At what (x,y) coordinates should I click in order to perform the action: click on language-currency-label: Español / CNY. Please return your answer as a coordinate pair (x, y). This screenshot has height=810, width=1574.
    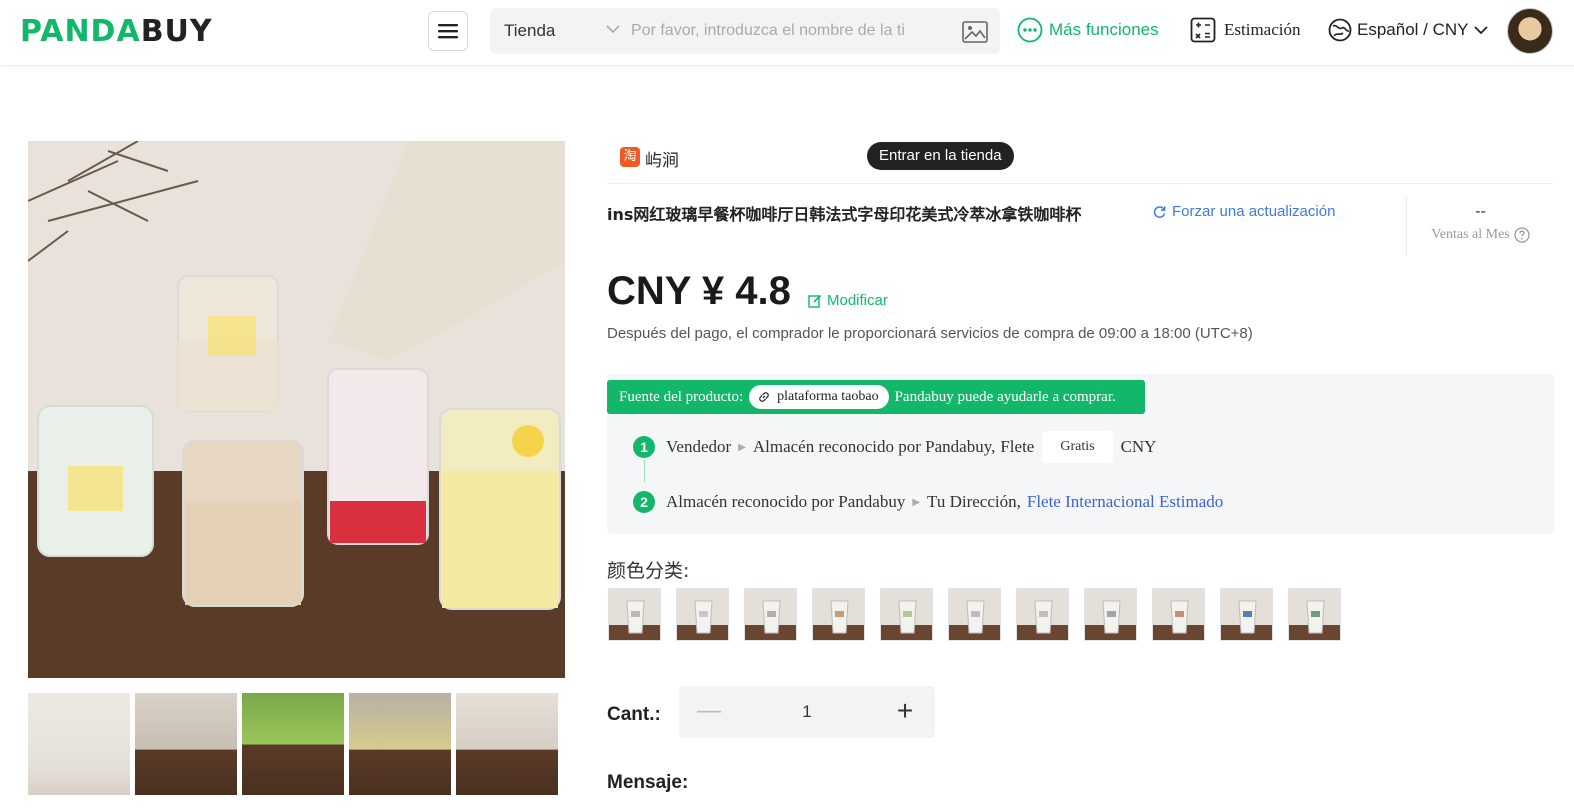
    Looking at the image, I should click on (1413, 29).